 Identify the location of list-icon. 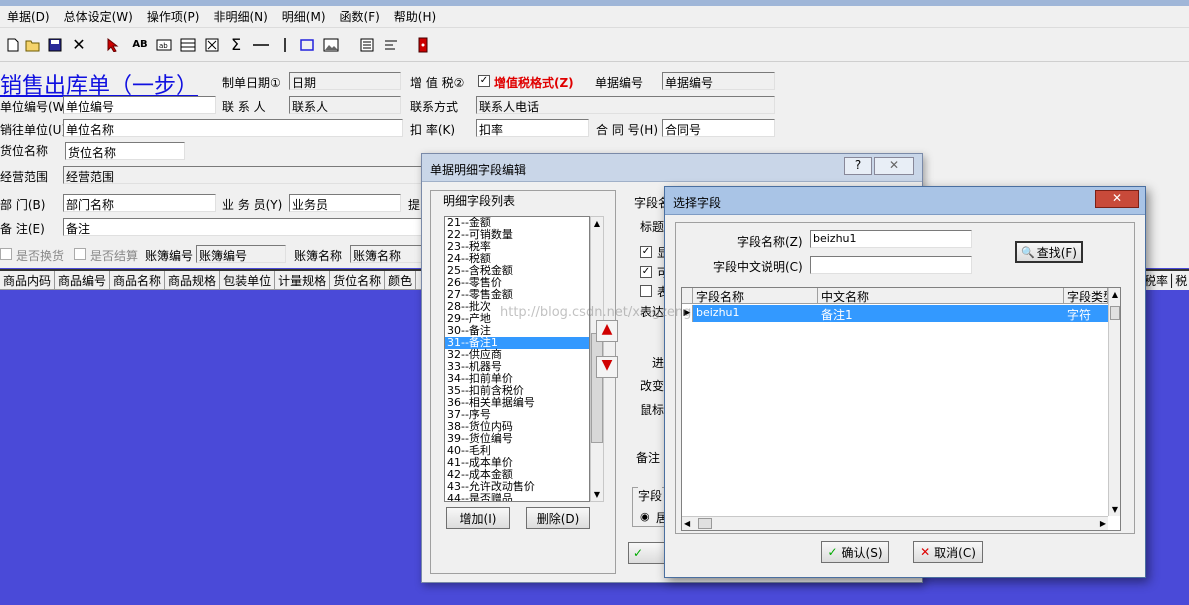
(391, 45).